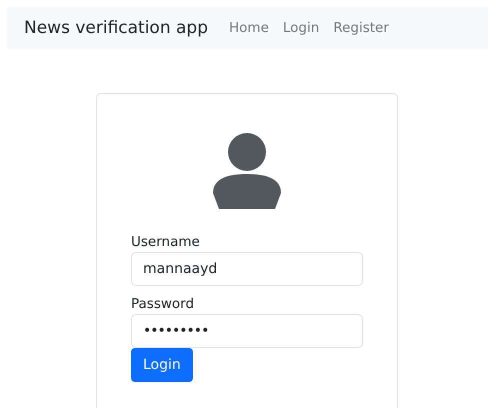 This screenshot has width=488, height=408. What do you see at coordinates (162, 365) in the screenshot?
I see `login-button: Login` at bounding box center [162, 365].